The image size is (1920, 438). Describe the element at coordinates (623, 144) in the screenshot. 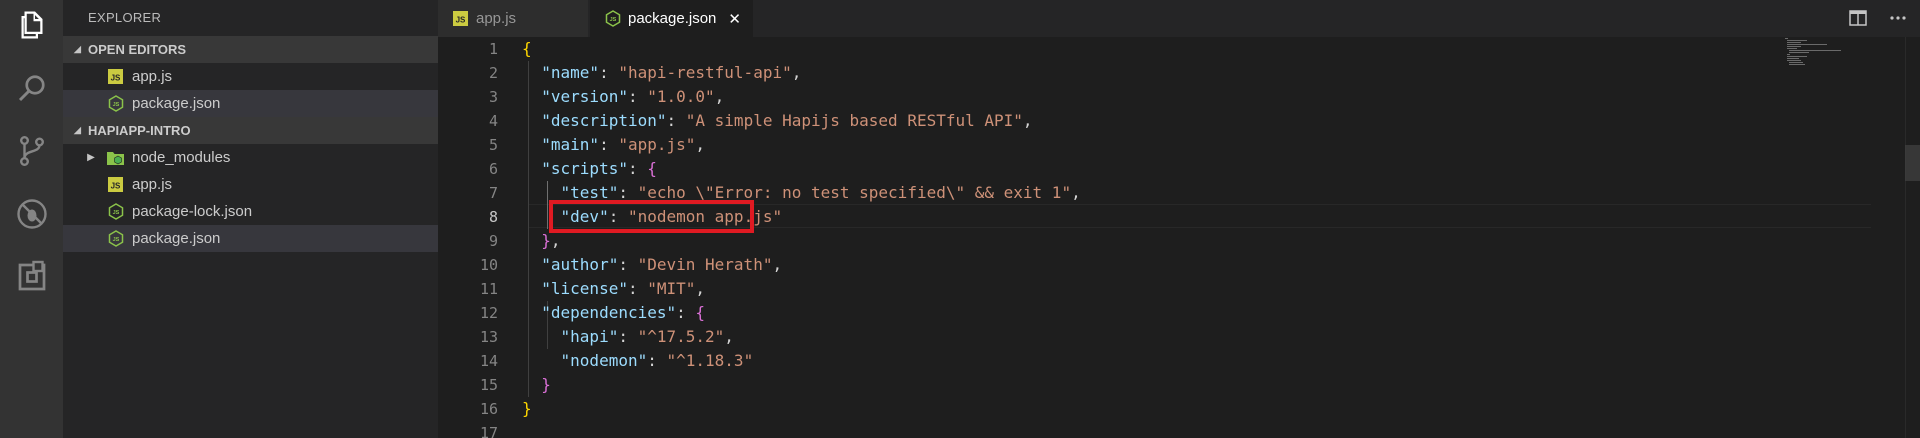

I see `code-line: "main": "app.js",` at that location.